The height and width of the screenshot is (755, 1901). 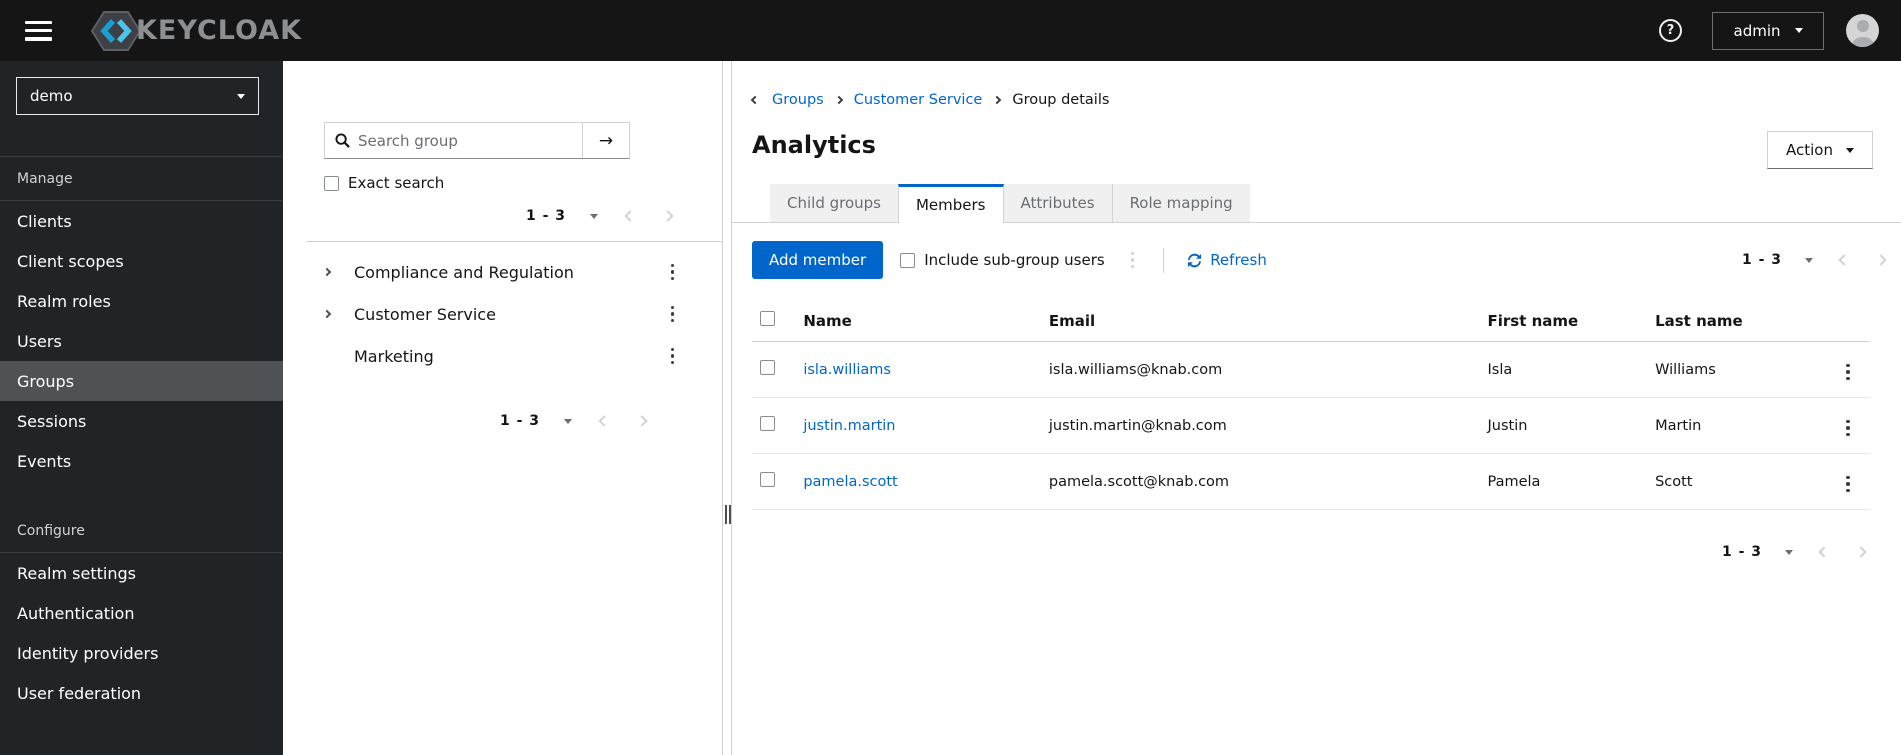 I want to click on sidebar-item-realm-roles: Realm roles, so click(x=141, y=301).